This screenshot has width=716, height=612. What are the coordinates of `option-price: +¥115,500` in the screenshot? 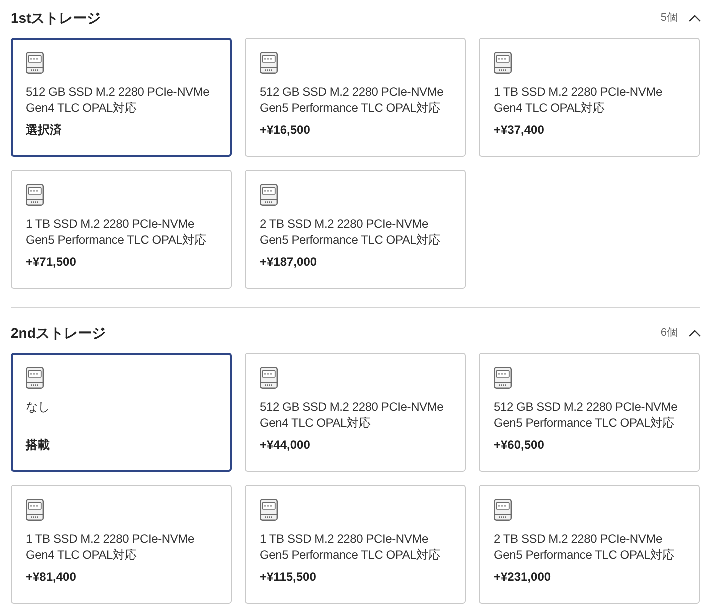 It's located at (289, 577).